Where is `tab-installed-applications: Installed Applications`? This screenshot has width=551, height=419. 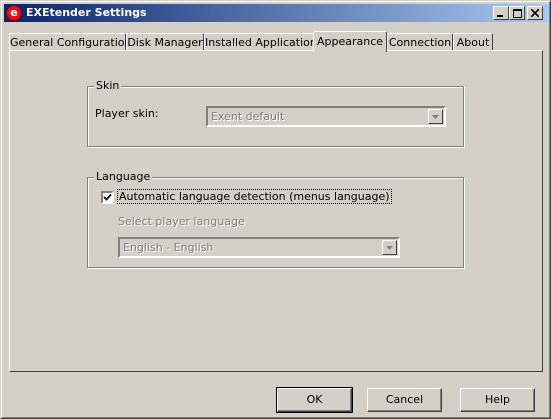 tab-installed-applications: Installed Applications is located at coordinates (263, 42).